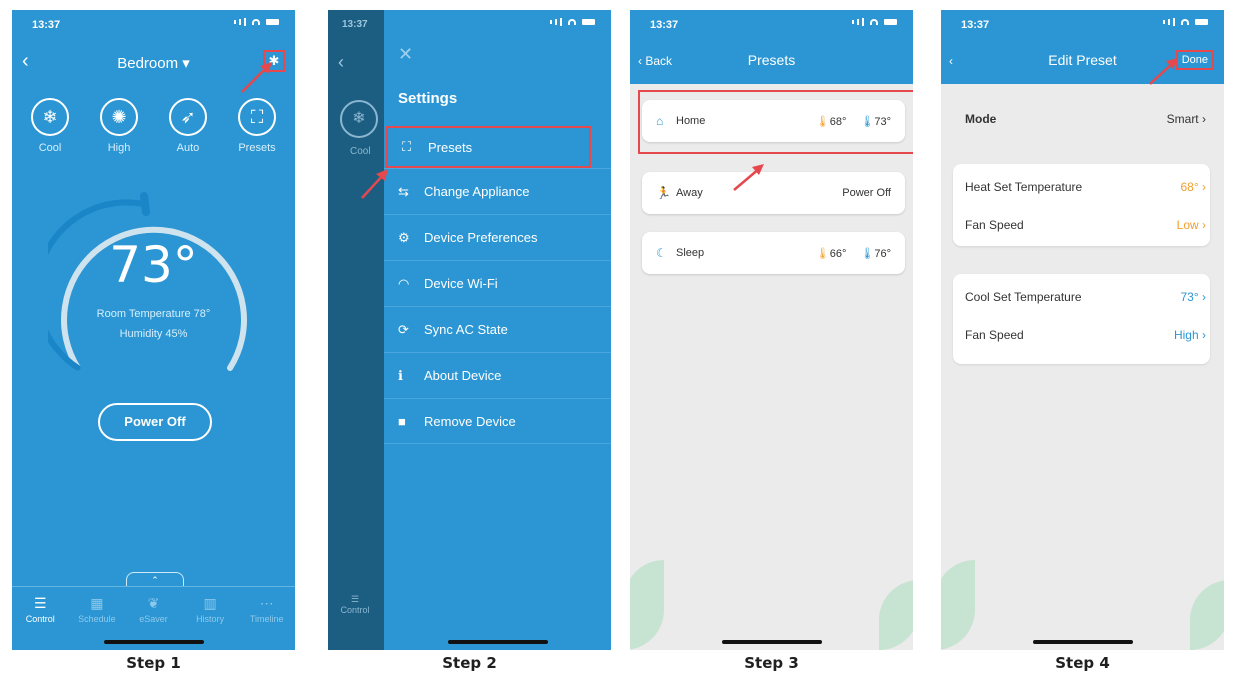 The image size is (1234, 675). What do you see at coordinates (497, 375) in the screenshot?
I see `menu-item-about-device: ℹ About Device` at bounding box center [497, 375].